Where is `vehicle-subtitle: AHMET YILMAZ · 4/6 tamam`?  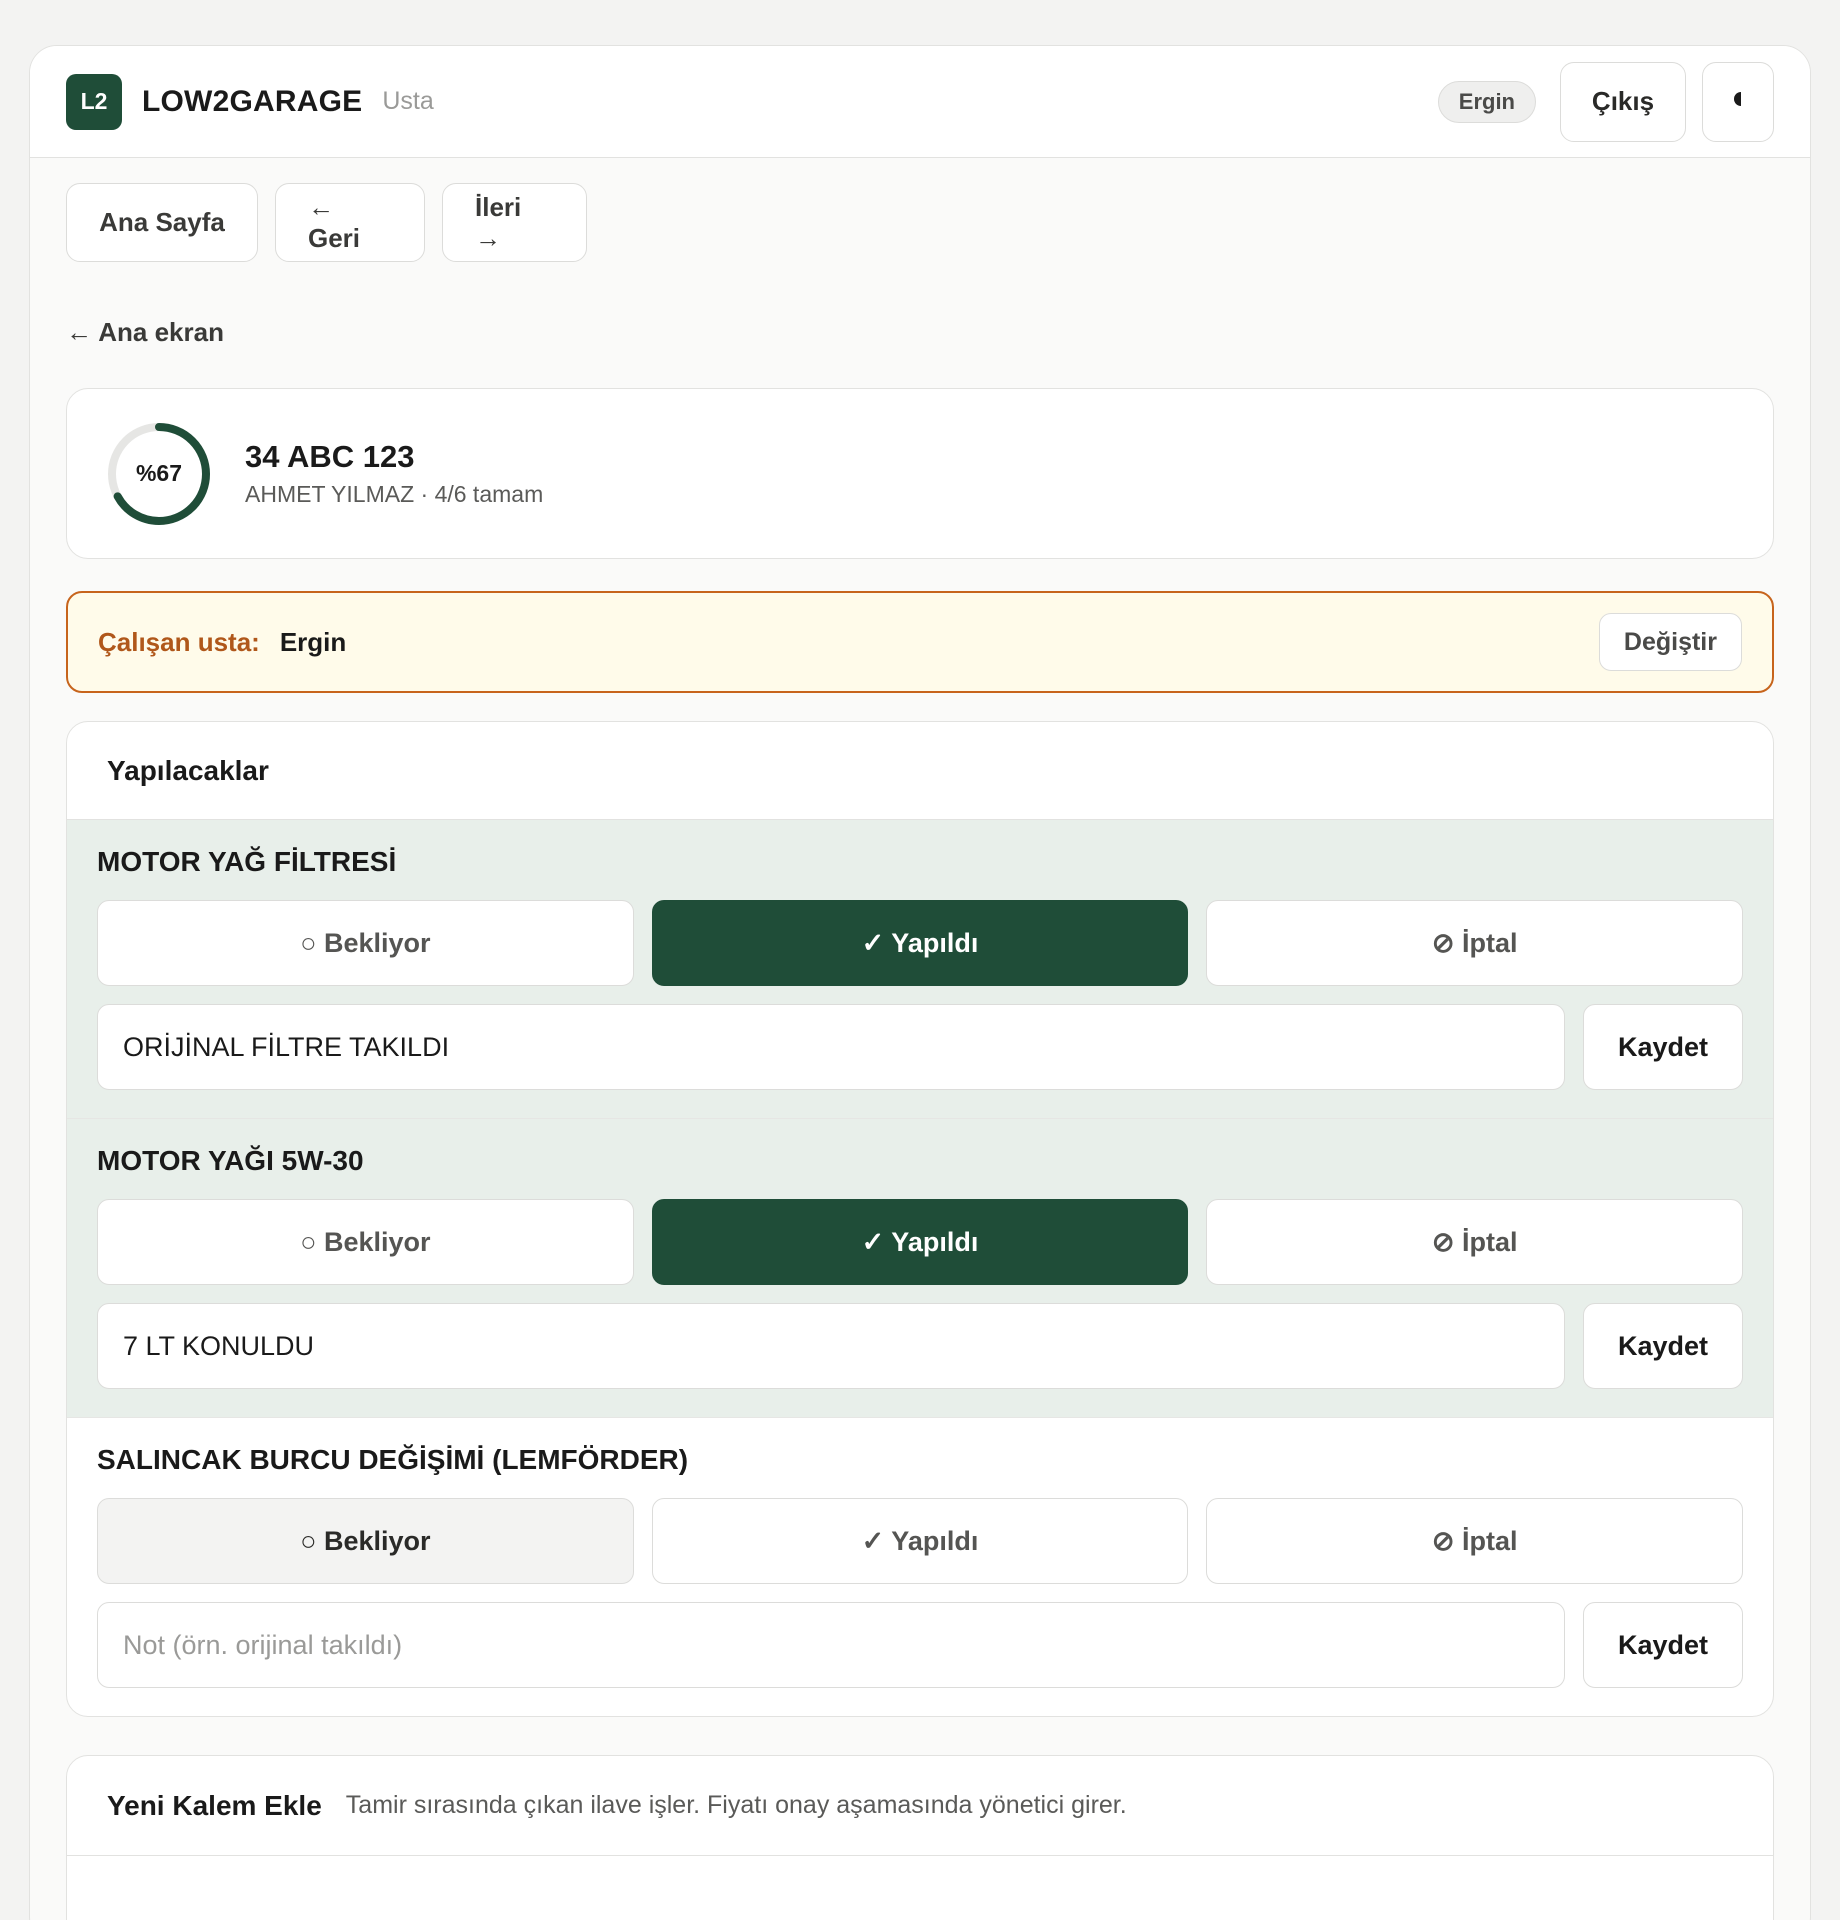
vehicle-subtitle: AHMET YILMAZ · 4/6 tamam is located at coordinates (394, 494).